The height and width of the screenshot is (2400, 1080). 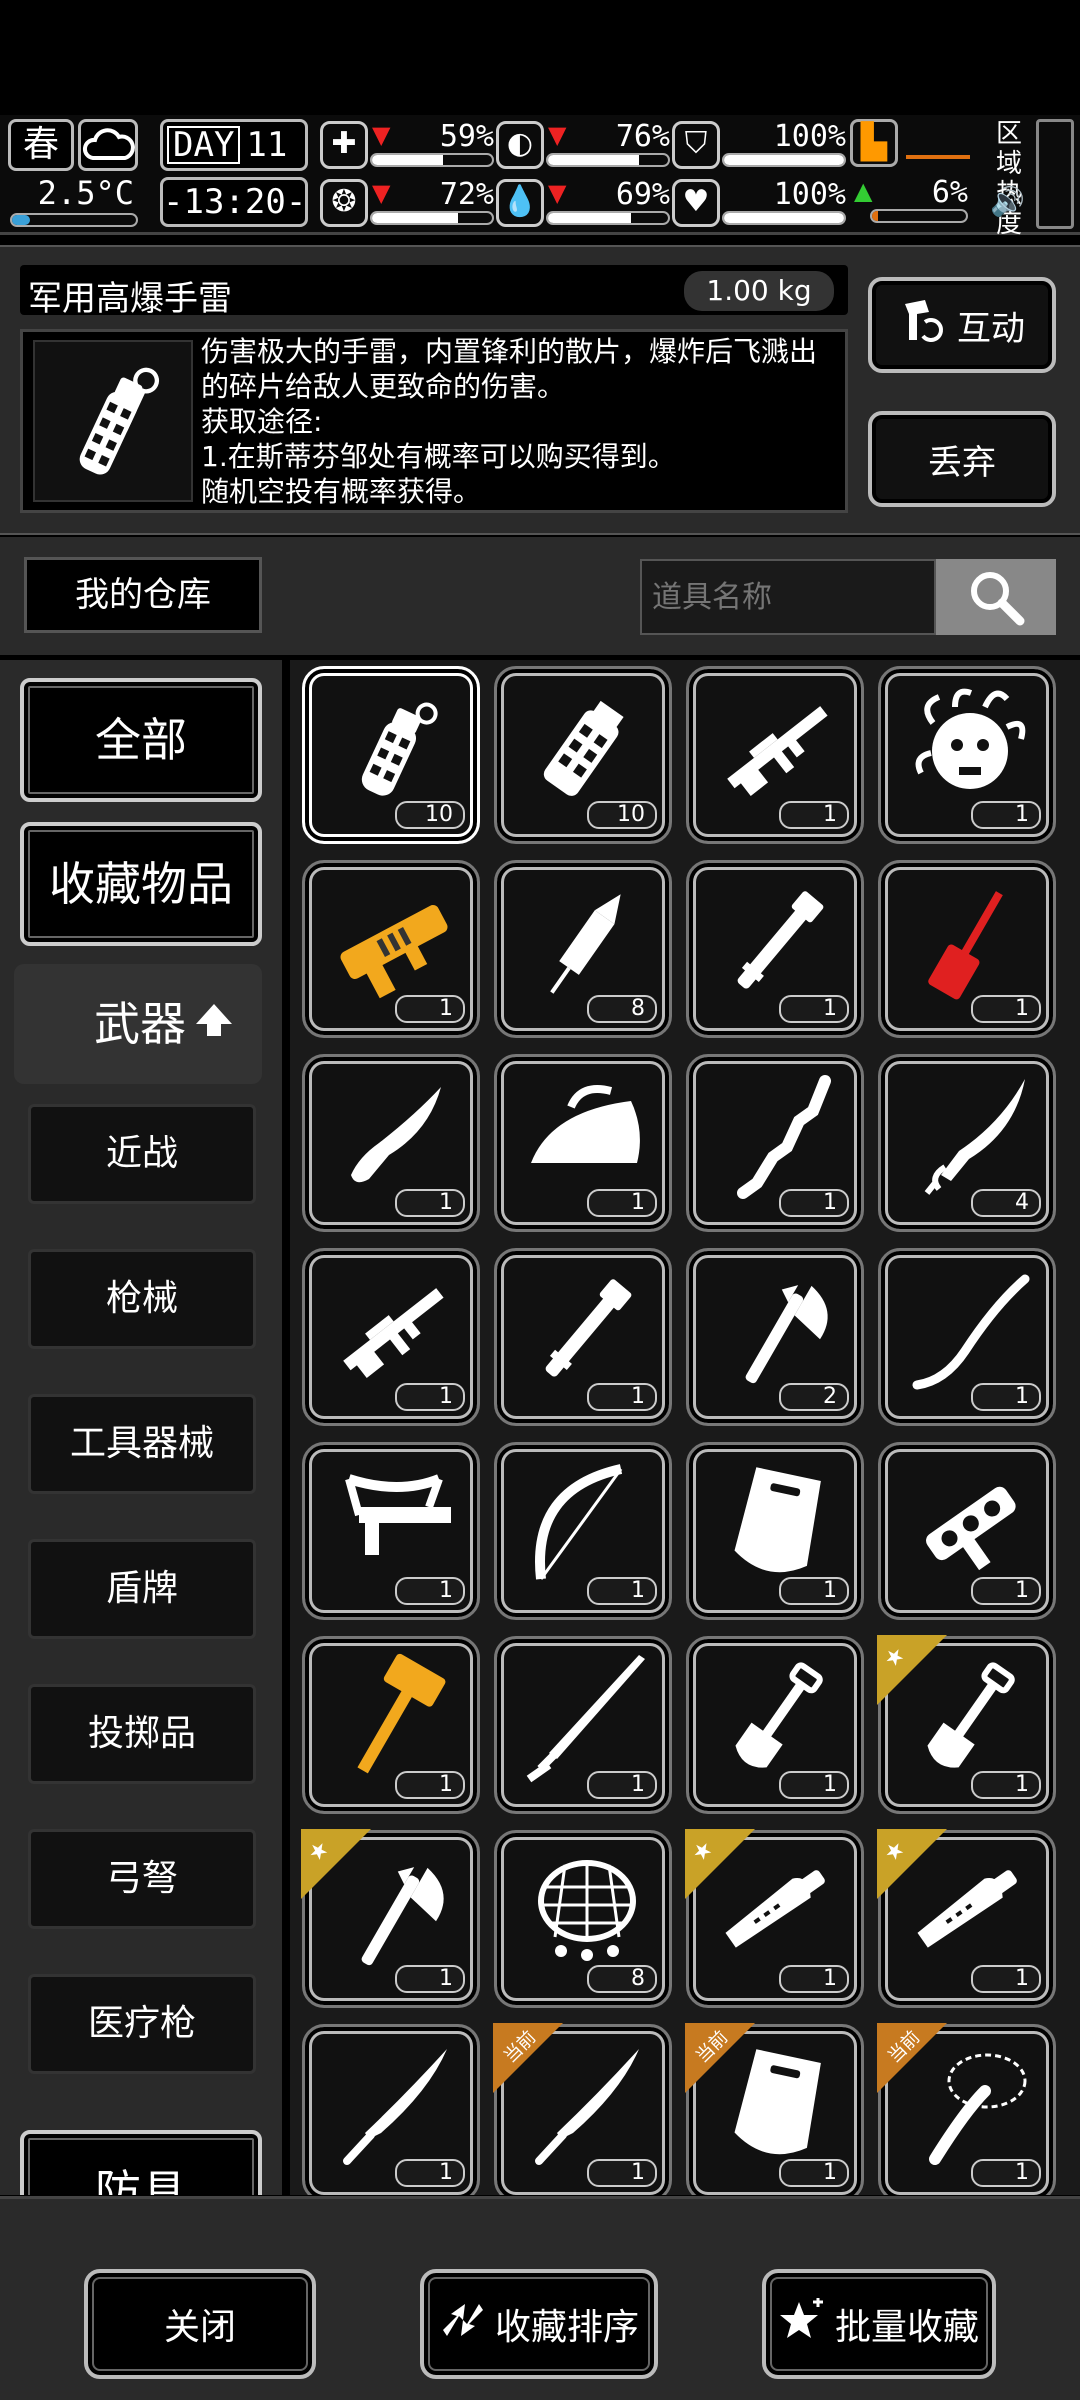 I want to click on stat-pct: 100%, so click(x=809, y=194).